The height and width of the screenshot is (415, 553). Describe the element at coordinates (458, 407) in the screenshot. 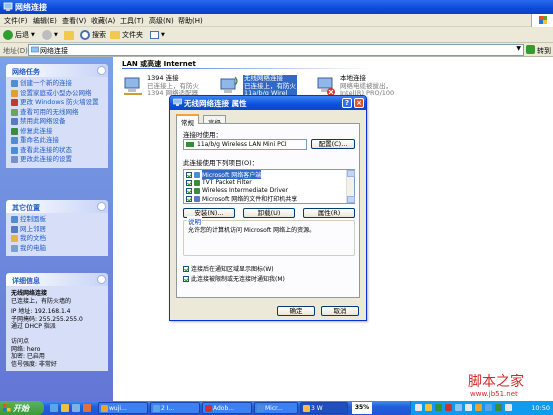

I see `network-tray-icon` at that location.